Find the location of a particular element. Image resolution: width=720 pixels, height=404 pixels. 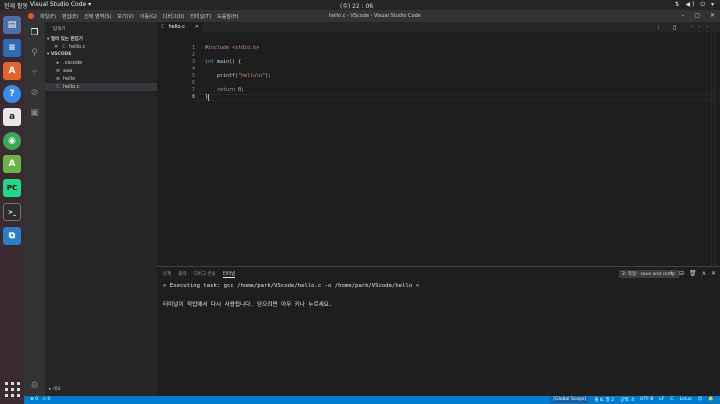

platform: Linux is located at coordinates (686, 400).